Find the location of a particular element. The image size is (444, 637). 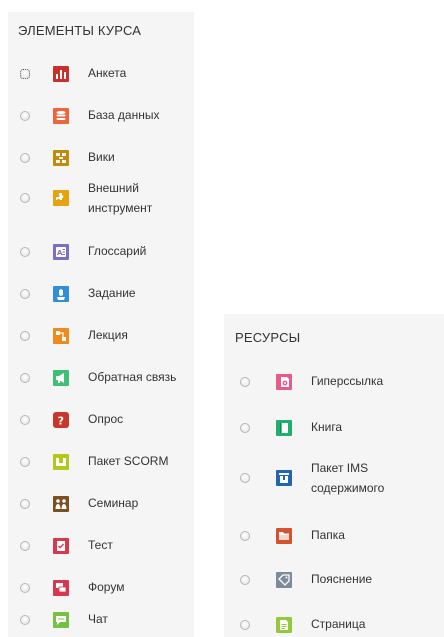

activity-label: Тест is located at coordinates (100, 545).